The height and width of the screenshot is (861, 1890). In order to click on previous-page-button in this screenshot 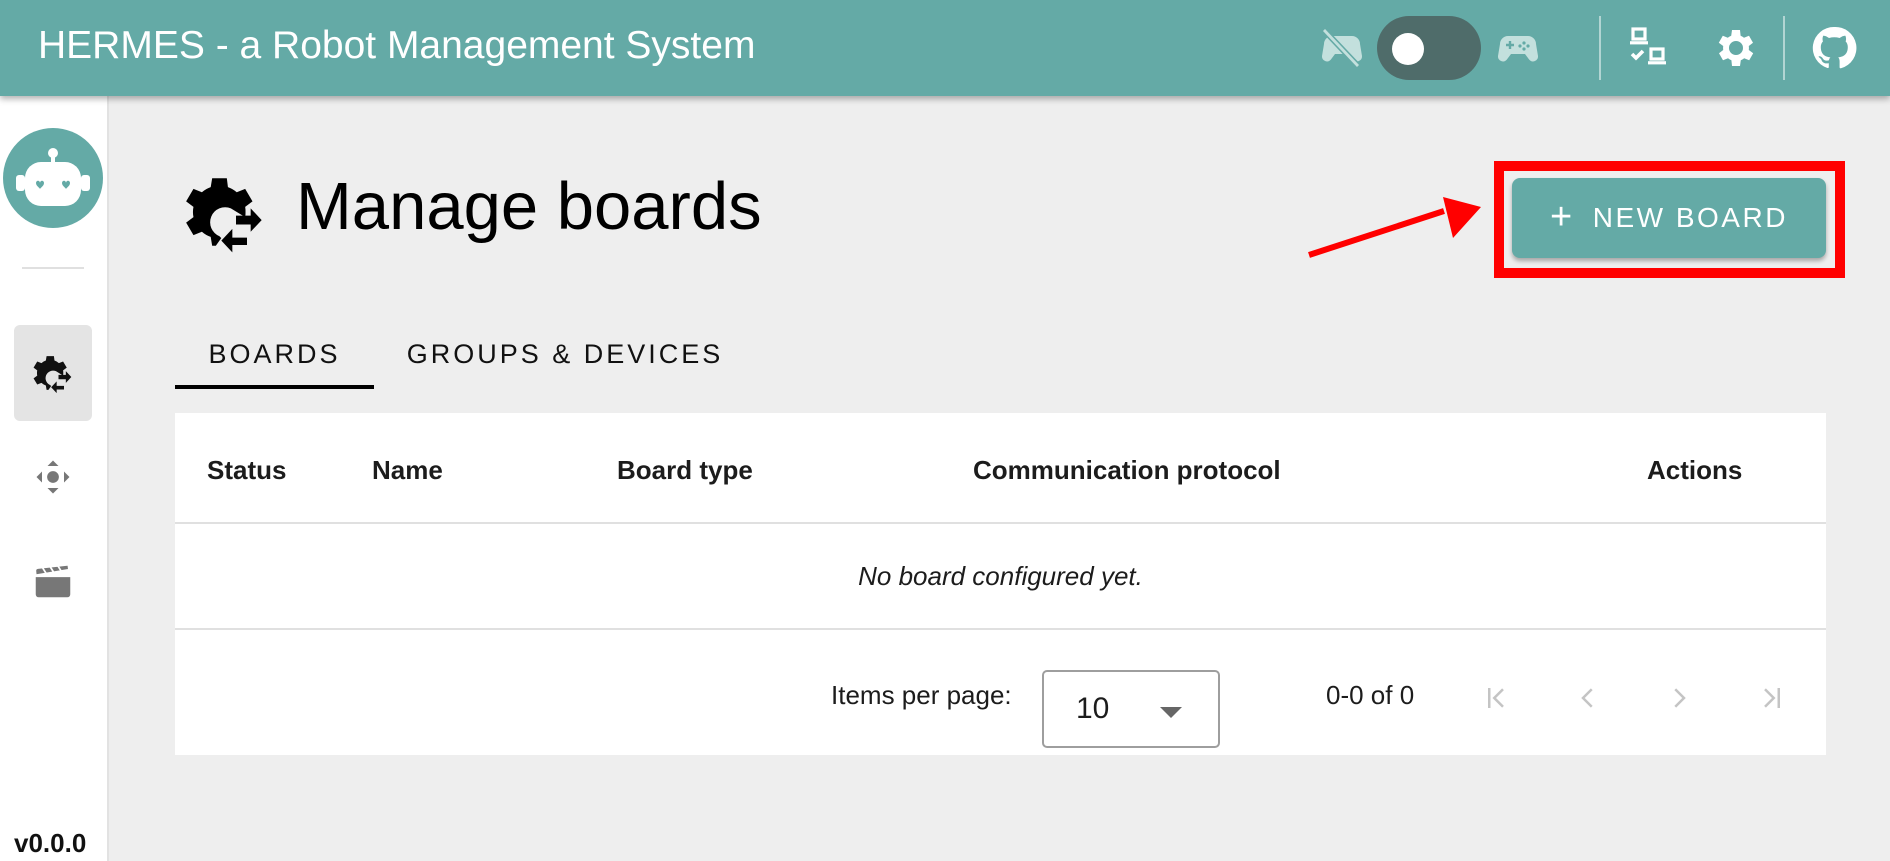, I will do `click(1588, 698)`.